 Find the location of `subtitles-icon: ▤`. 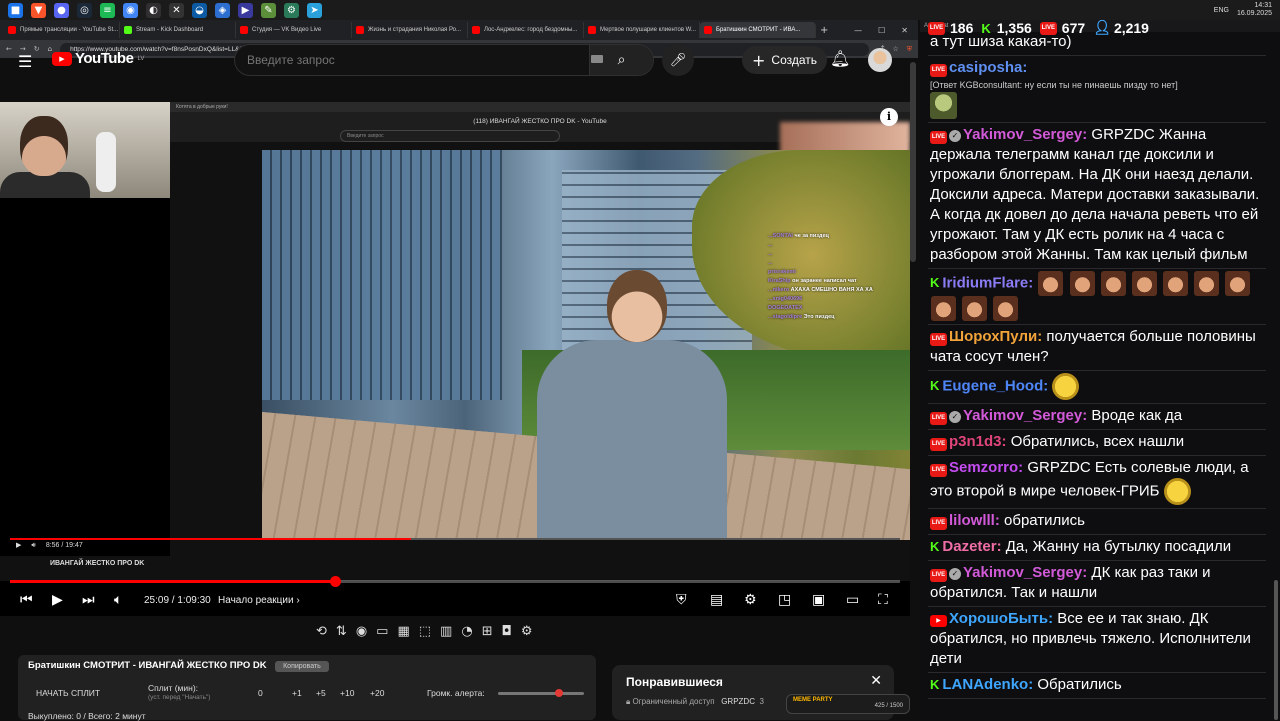

subtitles-icon: ▤ is located at coordinates (716, 600).